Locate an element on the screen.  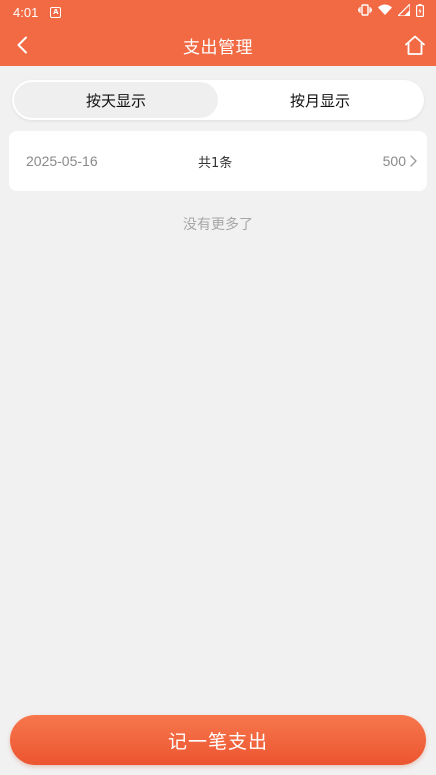
battery-icon is located at coordinates (420, 12).